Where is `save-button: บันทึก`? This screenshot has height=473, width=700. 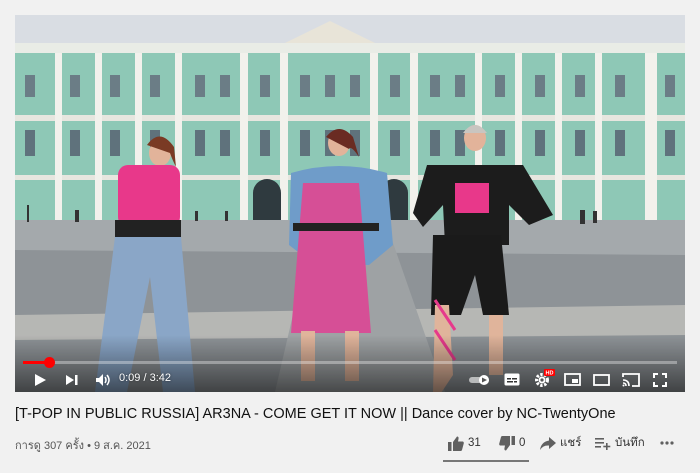 save-button: บันทึก is located at coordinates (620, 443).